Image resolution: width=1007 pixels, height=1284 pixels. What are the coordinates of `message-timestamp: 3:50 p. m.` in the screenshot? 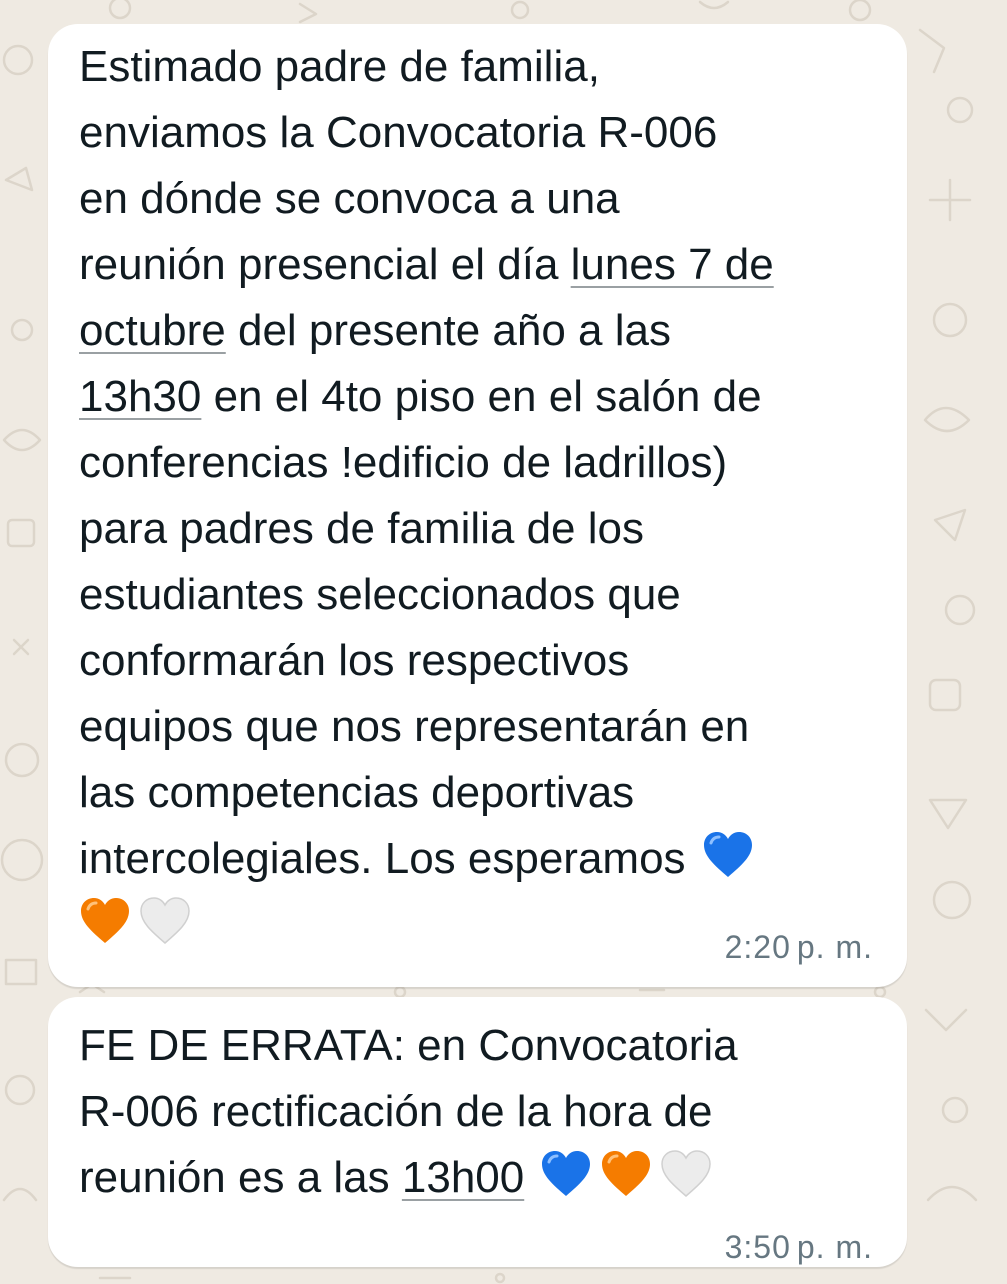 It's located at (799, 1247).